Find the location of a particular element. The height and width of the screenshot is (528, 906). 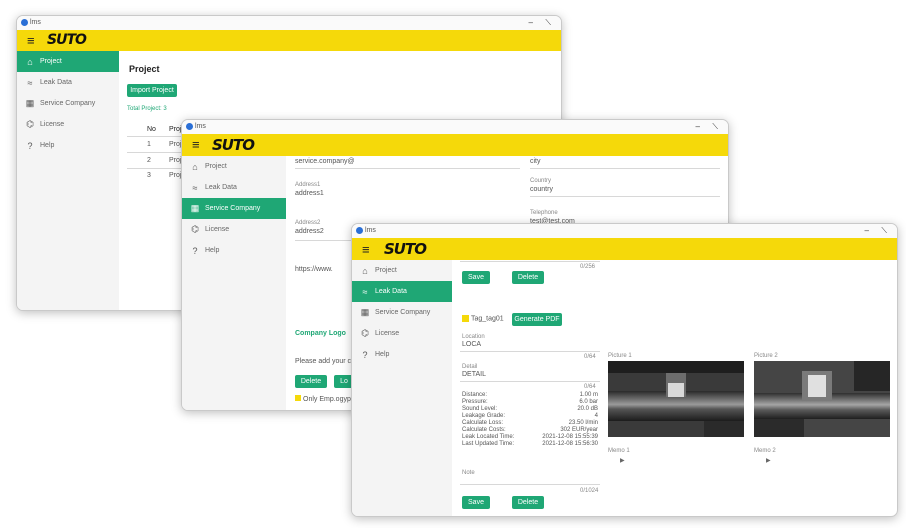

bottom-delete-button: Delete is located at coordinates (528, 502).